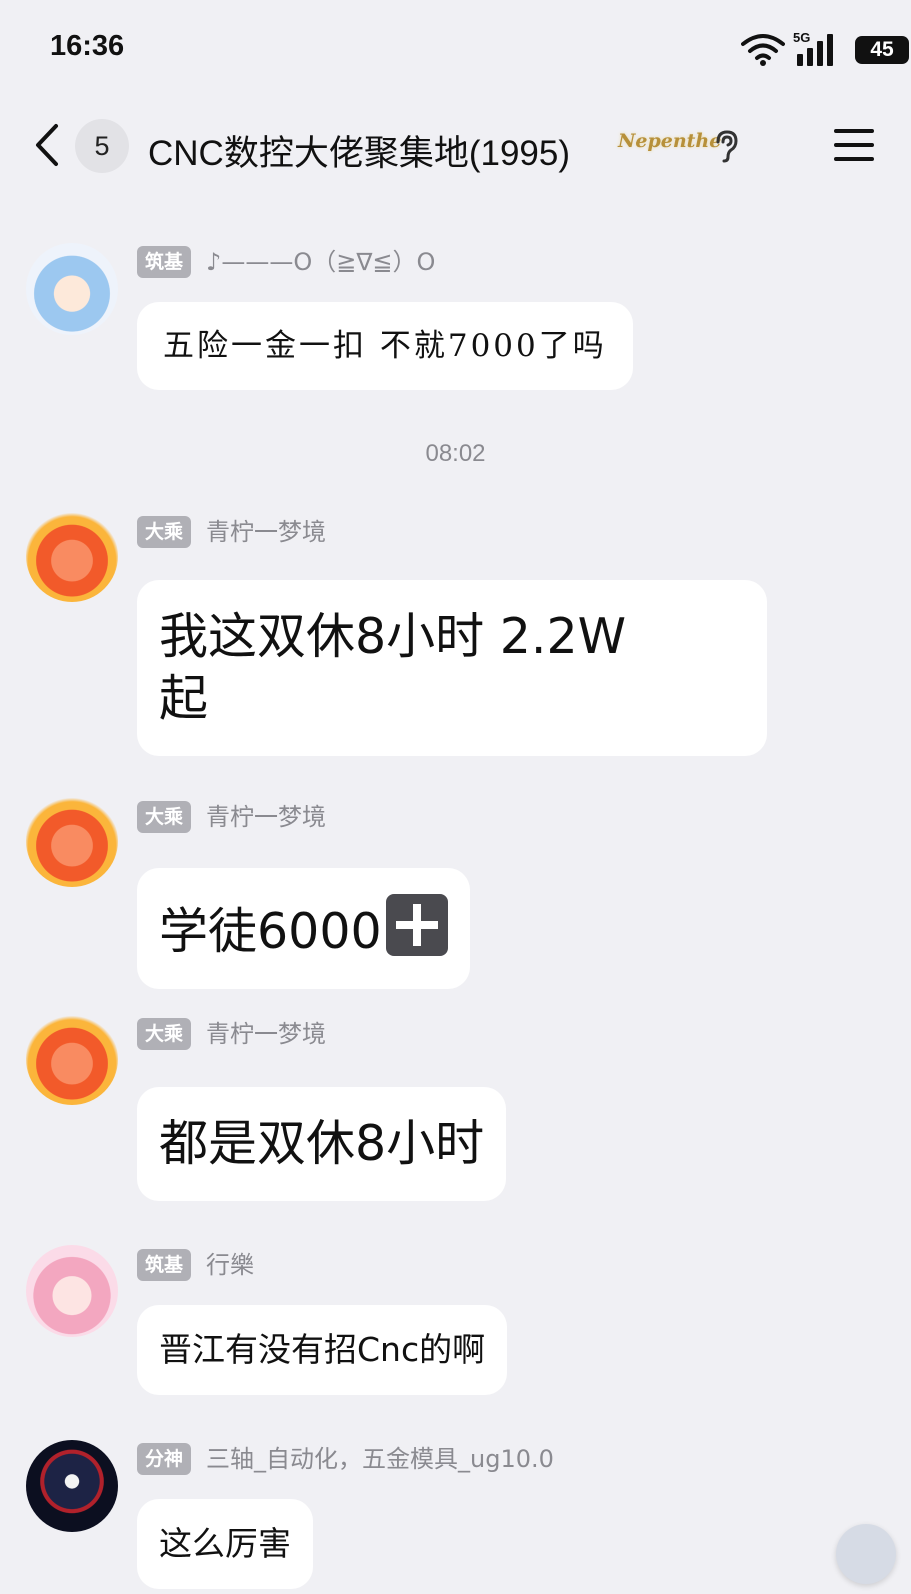 Image resolution: width=911 pixels, height=1594 pixels. What do you see at coordinates (455, 453) in the screenshot?
I see `timestamp-divider: 08:02` at bounding box center [455, 453].